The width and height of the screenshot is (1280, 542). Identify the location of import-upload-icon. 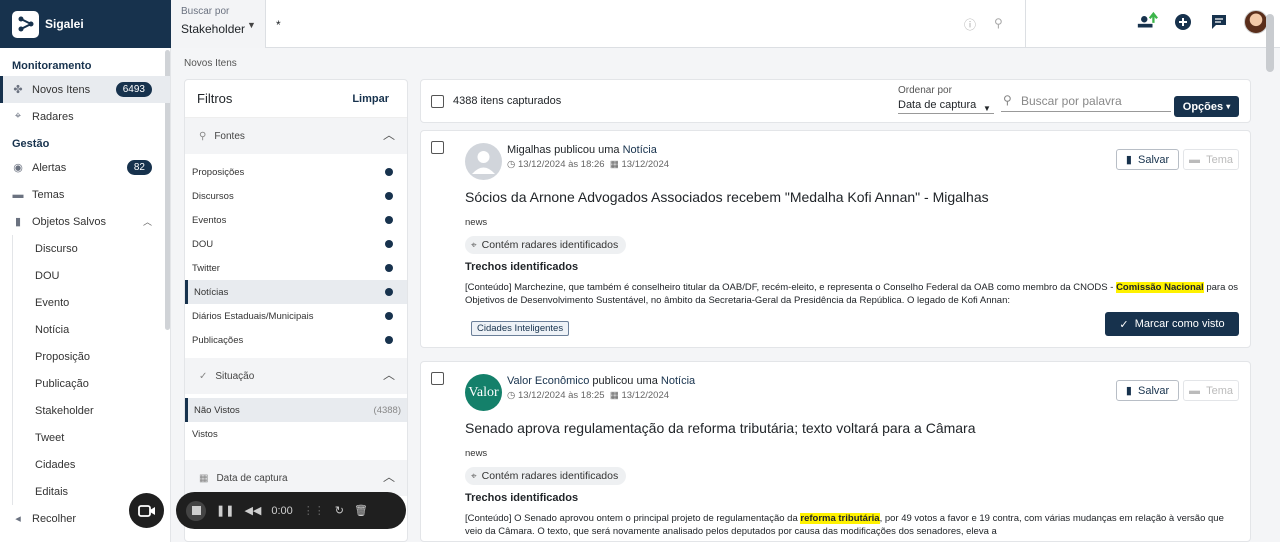
(1147, 22).